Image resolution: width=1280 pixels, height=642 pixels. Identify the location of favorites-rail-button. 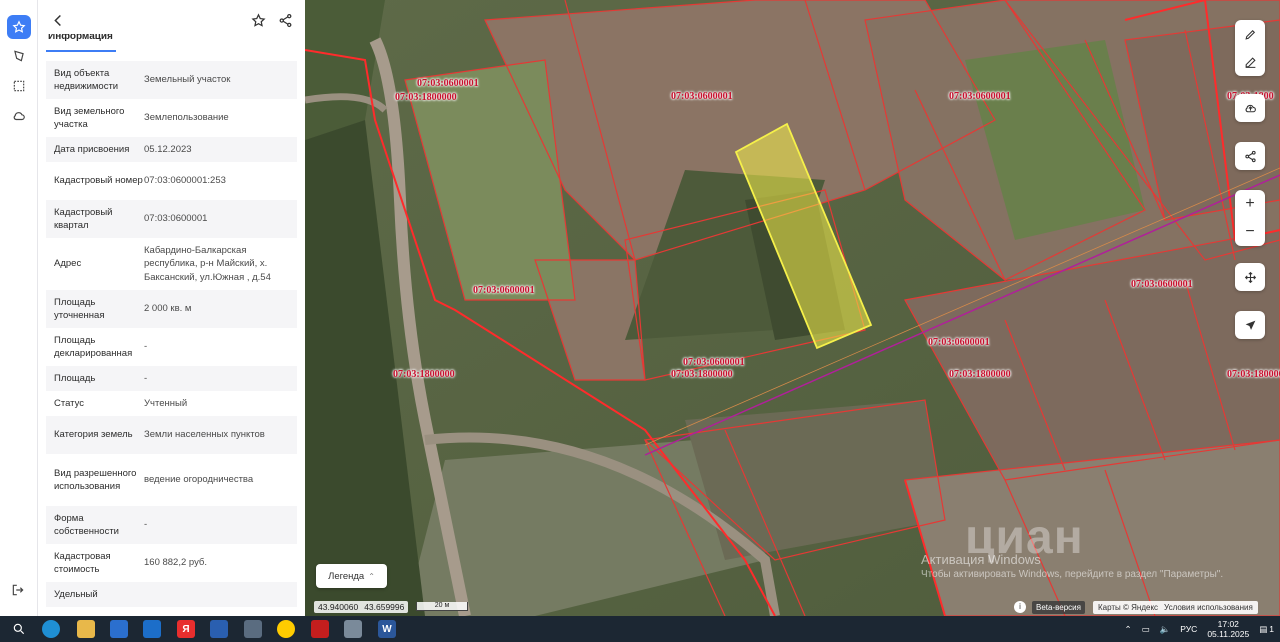
(19, 27).